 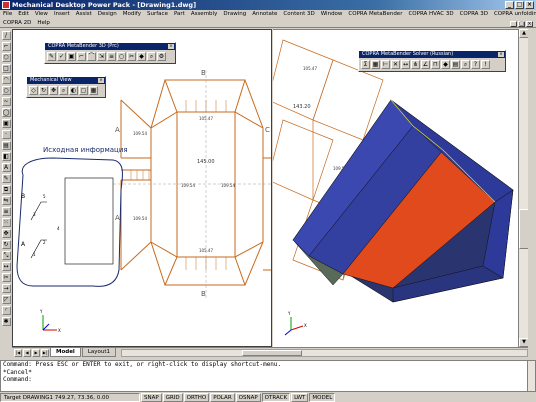 What do you see at coordinates (91, 56) in the screenshot?
I see `bend-icon: ⌒` at bounding box center [91, 56].